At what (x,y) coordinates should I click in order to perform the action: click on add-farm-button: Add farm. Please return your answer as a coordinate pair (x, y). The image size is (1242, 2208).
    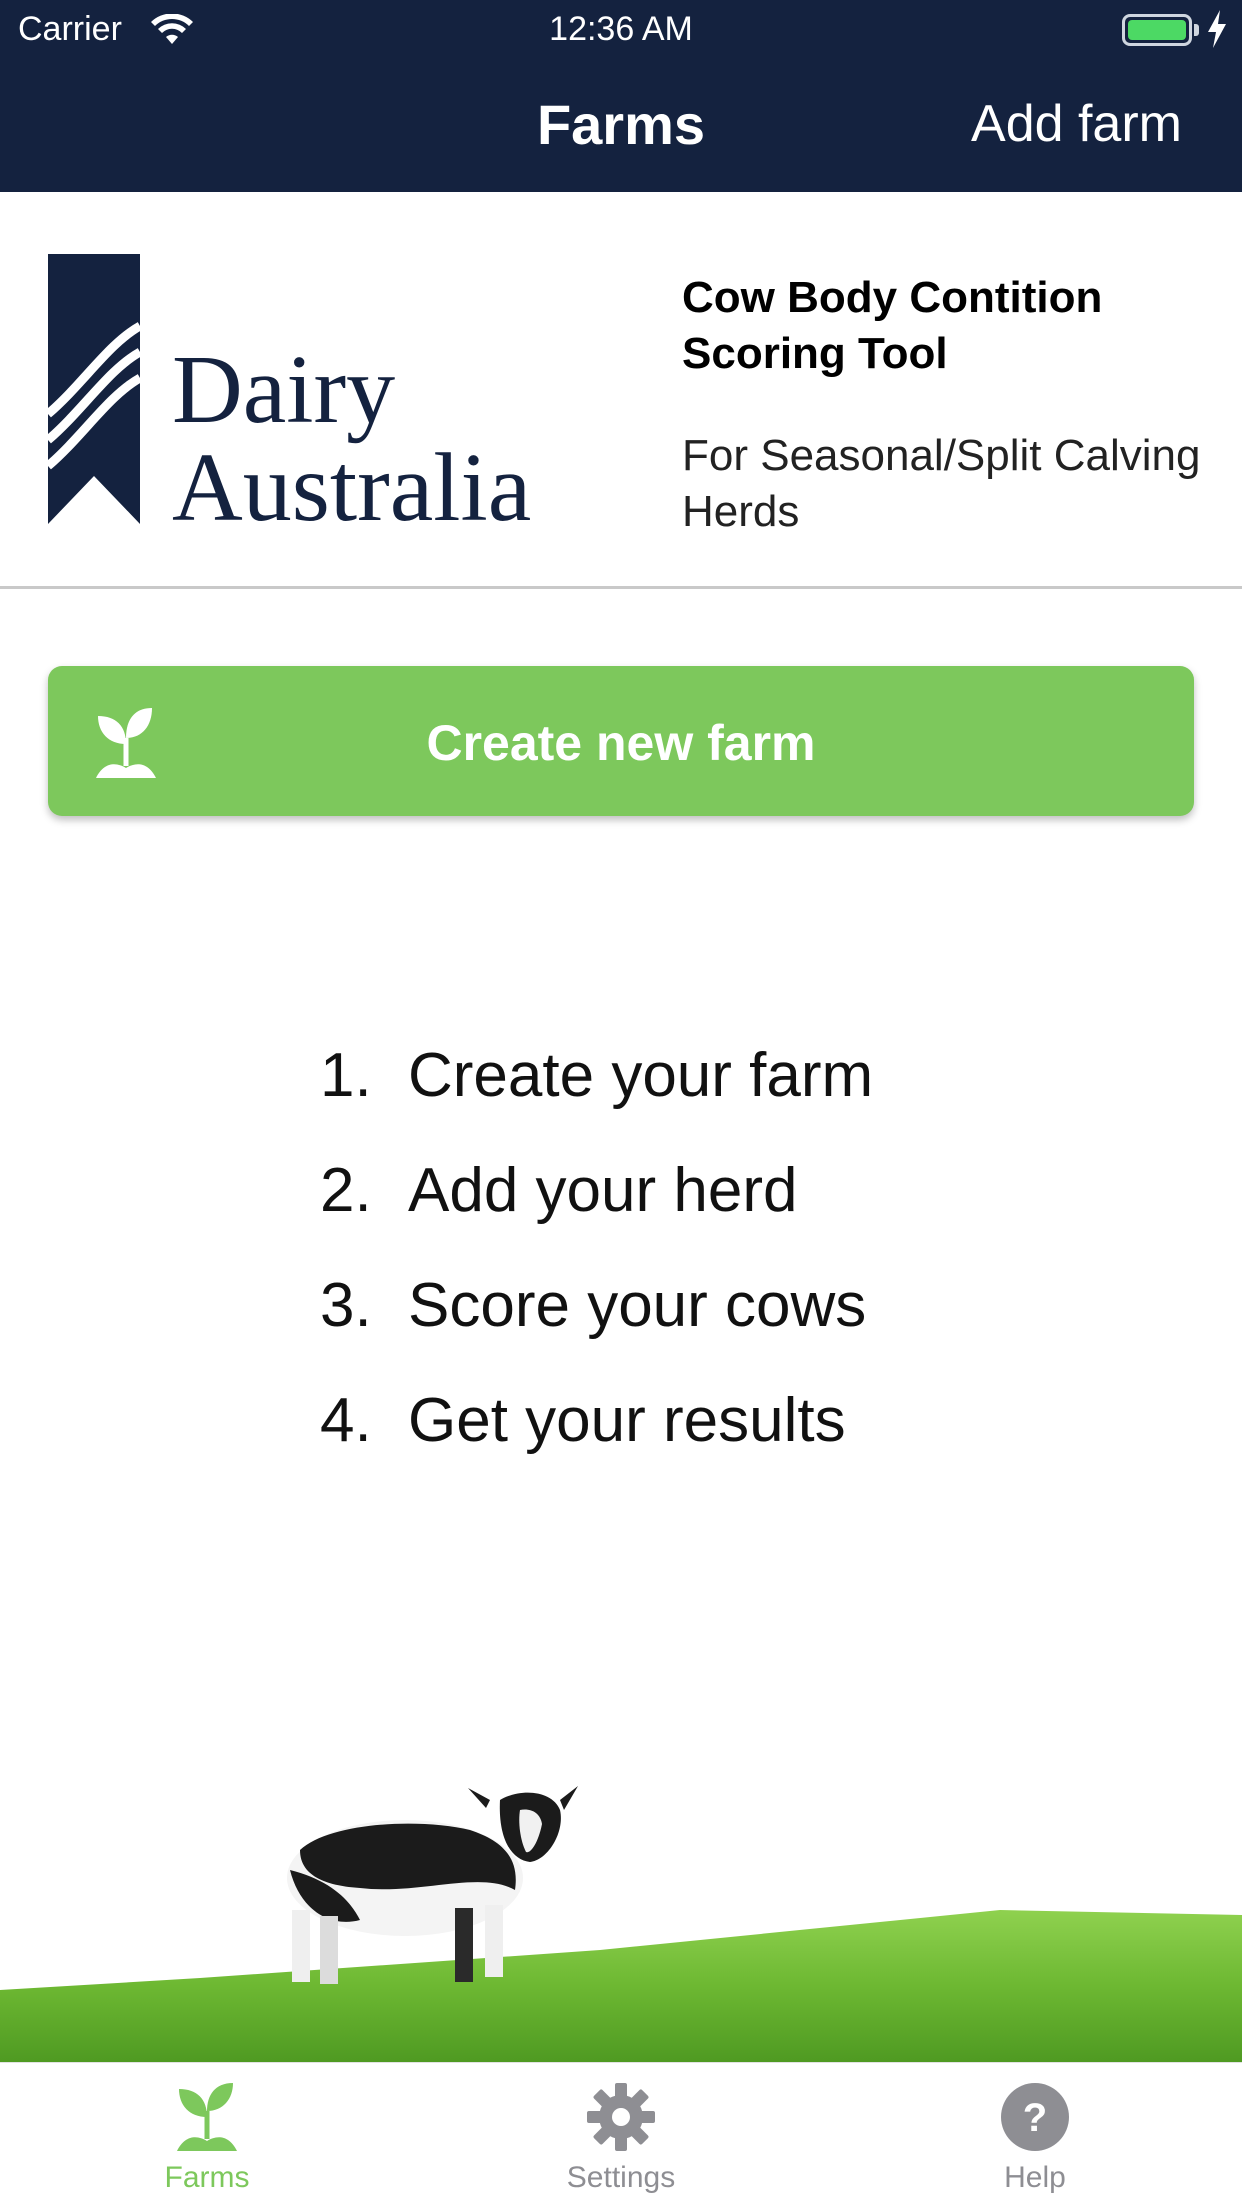
    Looking at the image, I should click on (1076, 124).